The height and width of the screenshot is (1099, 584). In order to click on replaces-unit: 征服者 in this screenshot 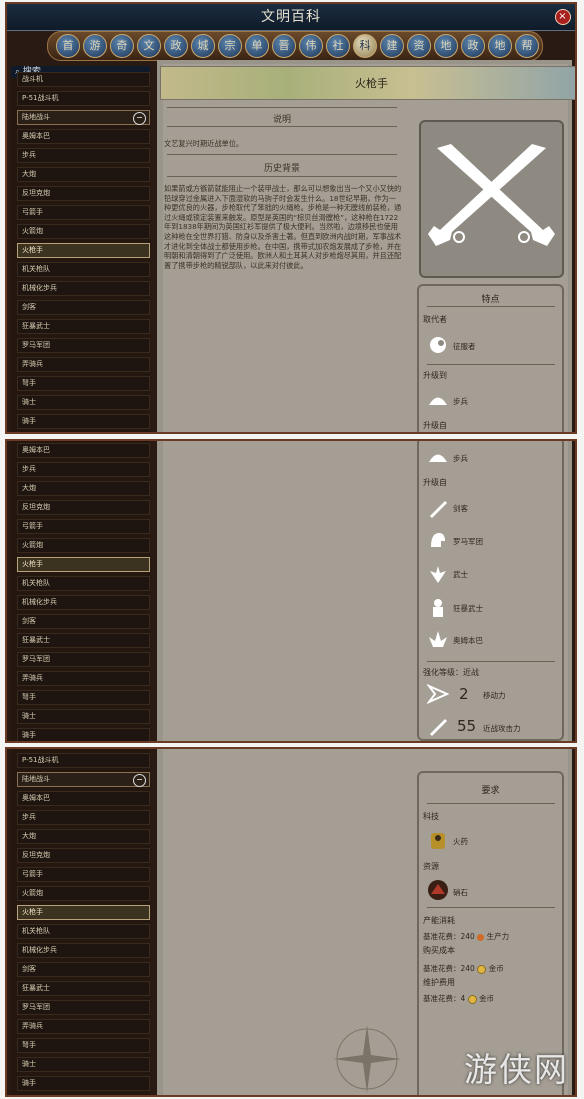, I will do `click(464, 346)`.